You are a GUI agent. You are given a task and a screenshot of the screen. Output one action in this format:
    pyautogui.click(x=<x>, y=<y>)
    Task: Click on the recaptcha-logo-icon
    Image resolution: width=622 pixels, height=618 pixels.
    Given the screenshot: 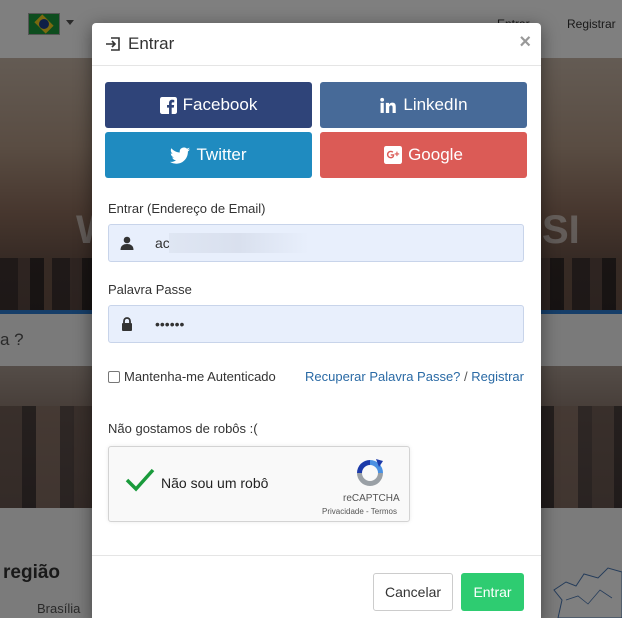 What is the action you would take?
    pyautogui.click(x=370, y=472)
    